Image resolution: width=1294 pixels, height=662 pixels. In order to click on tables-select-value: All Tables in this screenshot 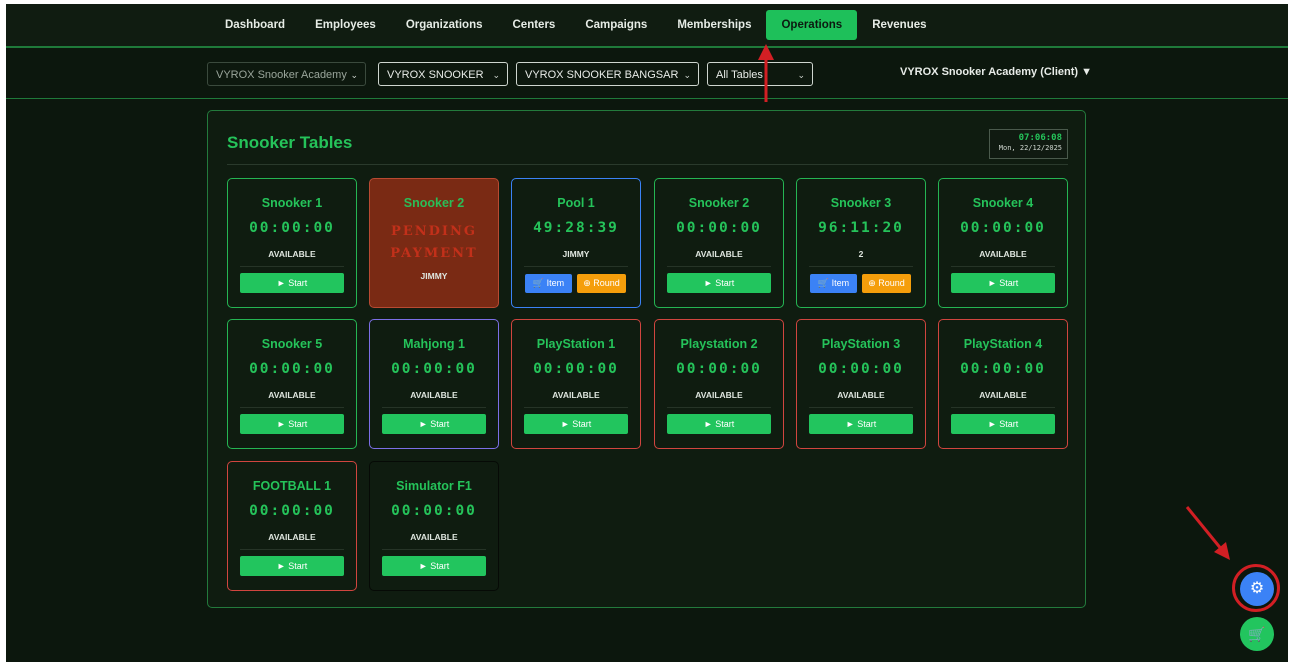, I will do `click(739, 75)`.